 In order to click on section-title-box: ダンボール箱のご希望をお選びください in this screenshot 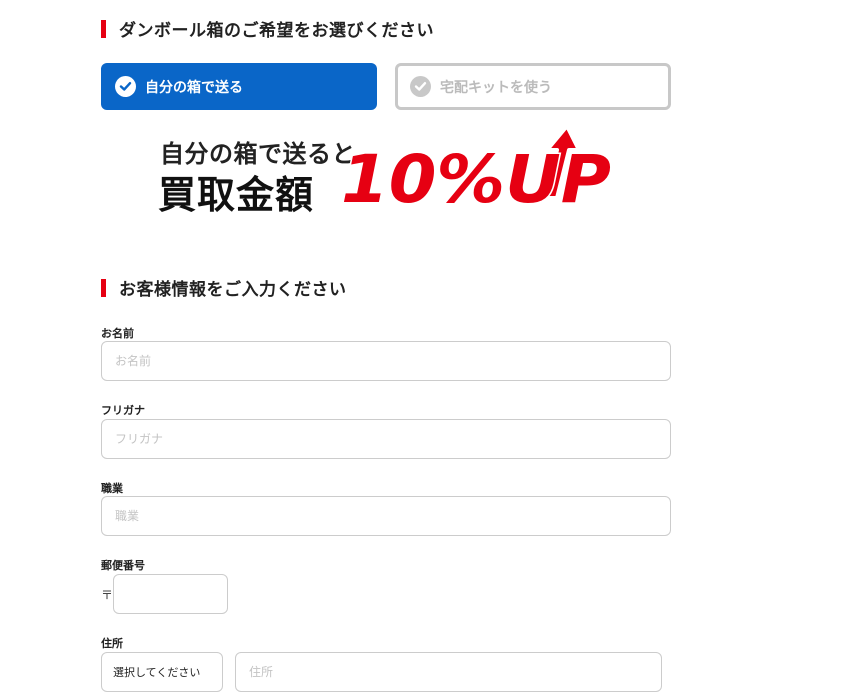, I will do `click(267, 28)`.